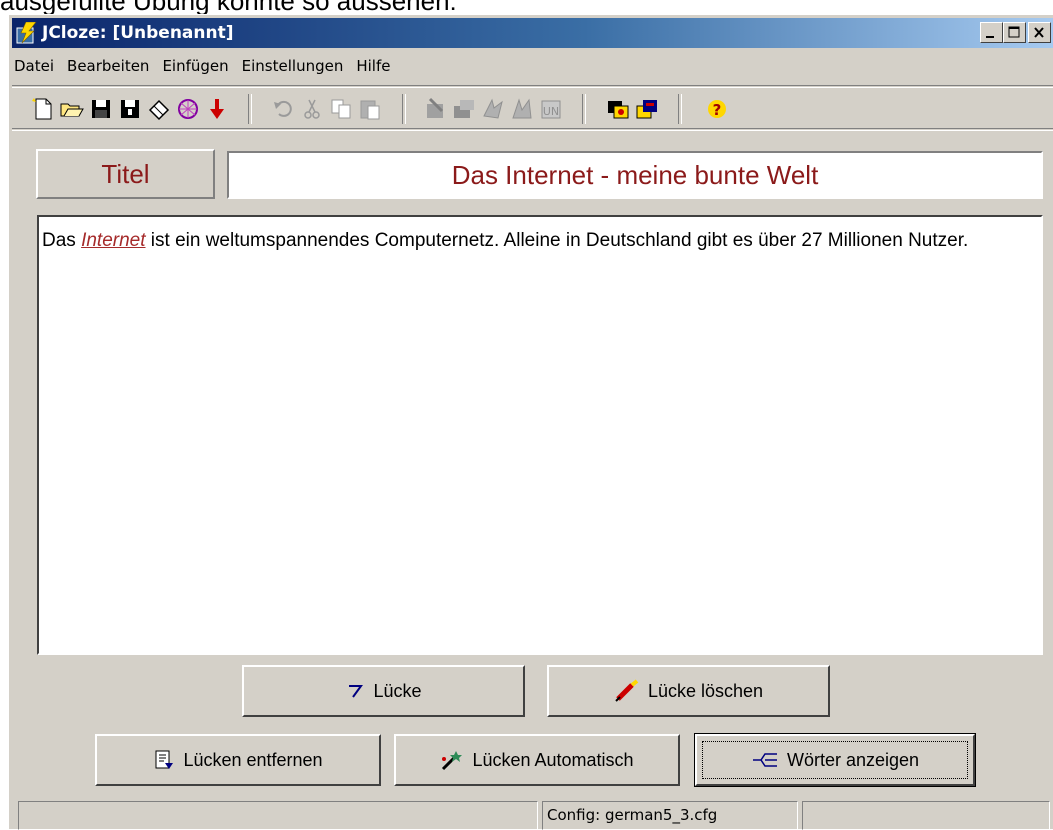 This screenshot has height=830, width=1053. Describe the element at coordinates (297, 66) in the screenshot. I see `menu-einstellungen: Einstellungen` at that location.